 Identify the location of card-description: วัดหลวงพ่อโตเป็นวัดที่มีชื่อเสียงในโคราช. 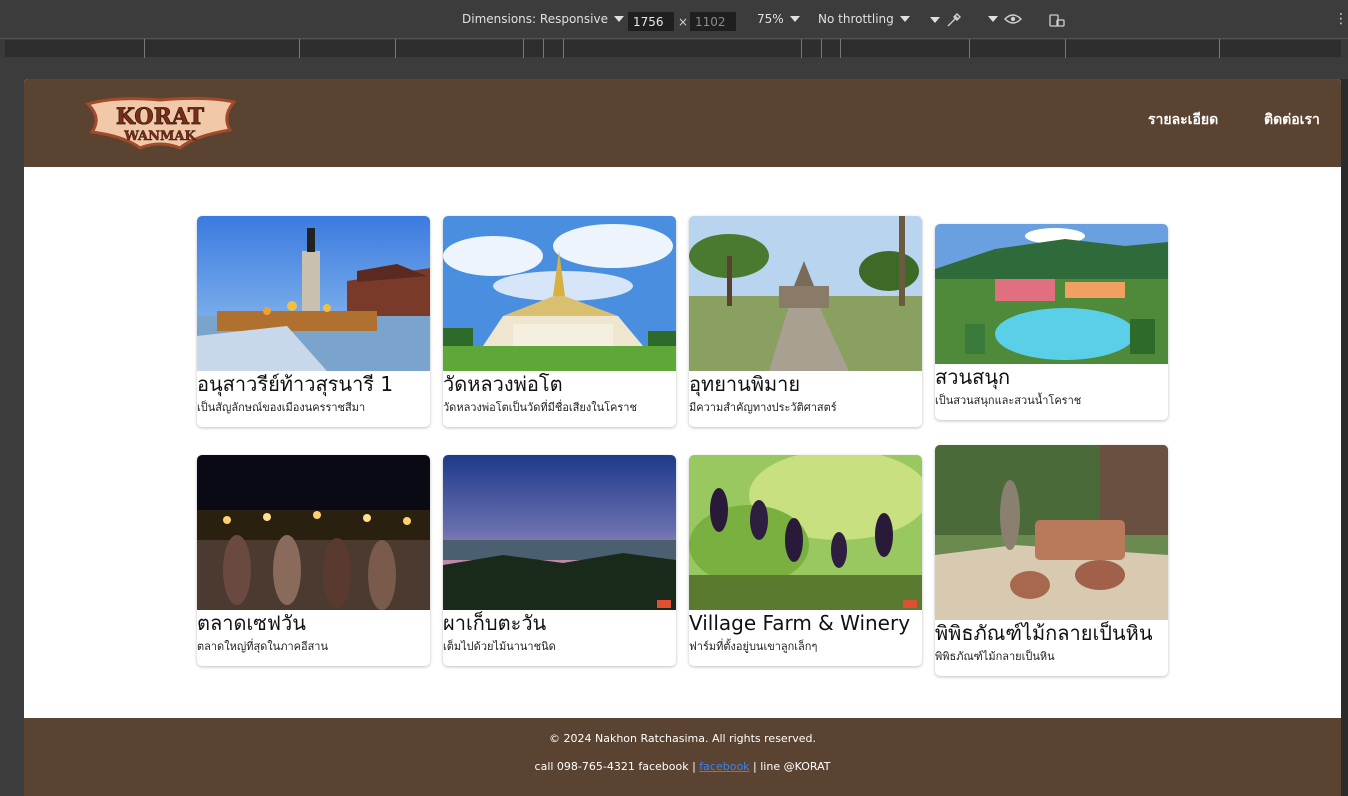
(540, 407).